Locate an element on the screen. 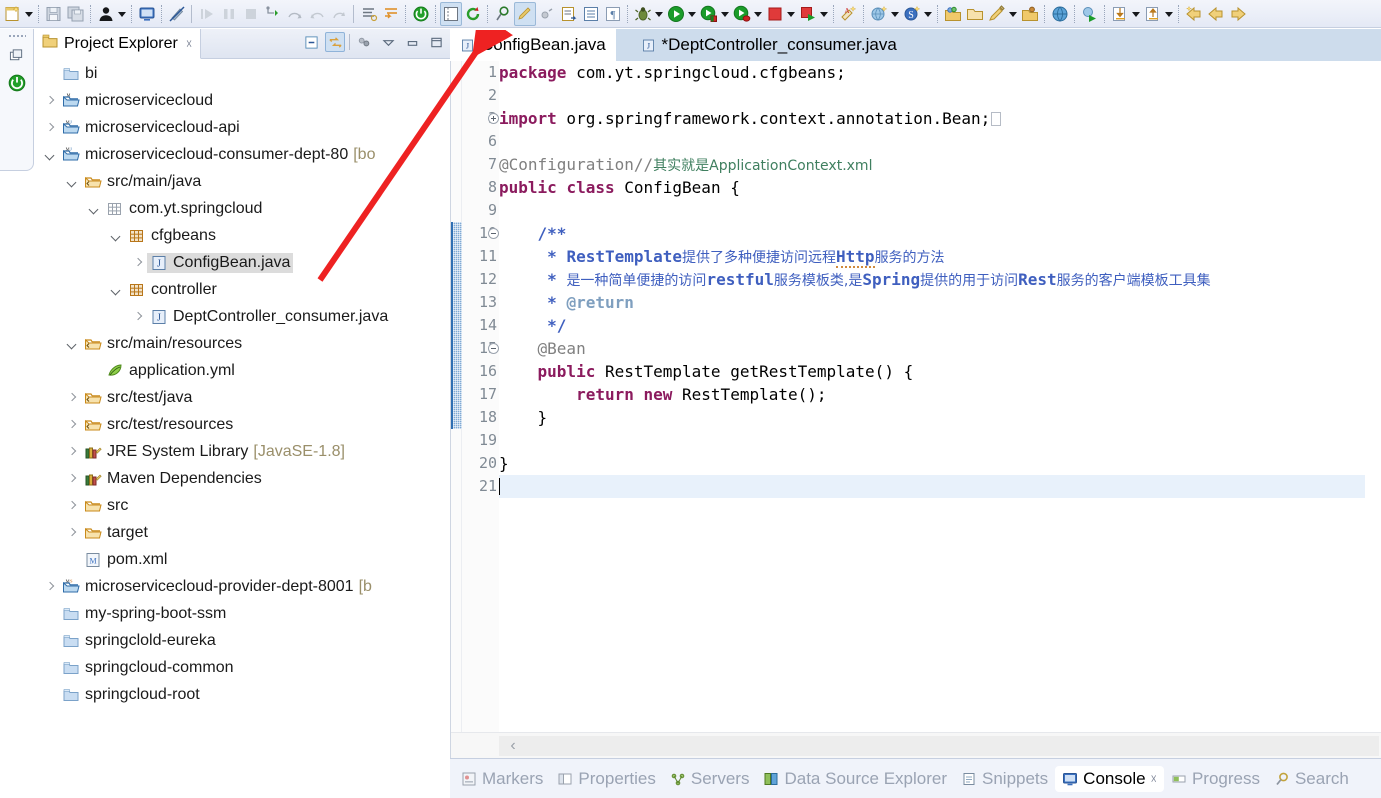 The width and height of the screenshot is (1381, 798). tree-item-pom-xml: Mpom.xml is located at coordinates (242, 559).